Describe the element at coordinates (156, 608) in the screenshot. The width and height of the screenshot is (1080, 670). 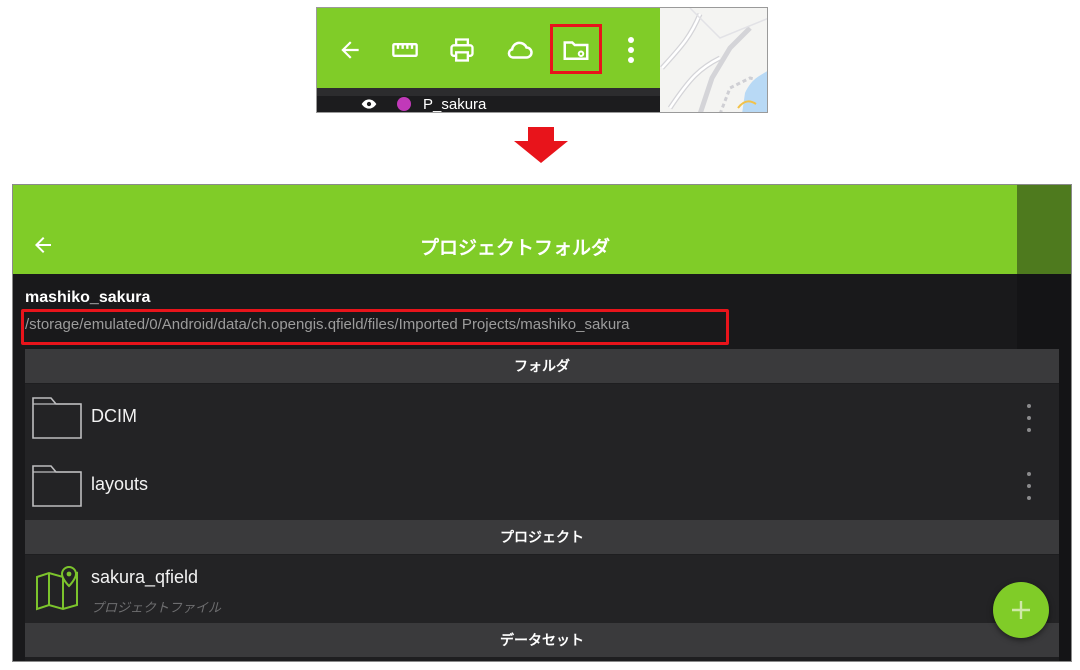
I see `list-item-sublabel: プロジェクトファイル` at that location.